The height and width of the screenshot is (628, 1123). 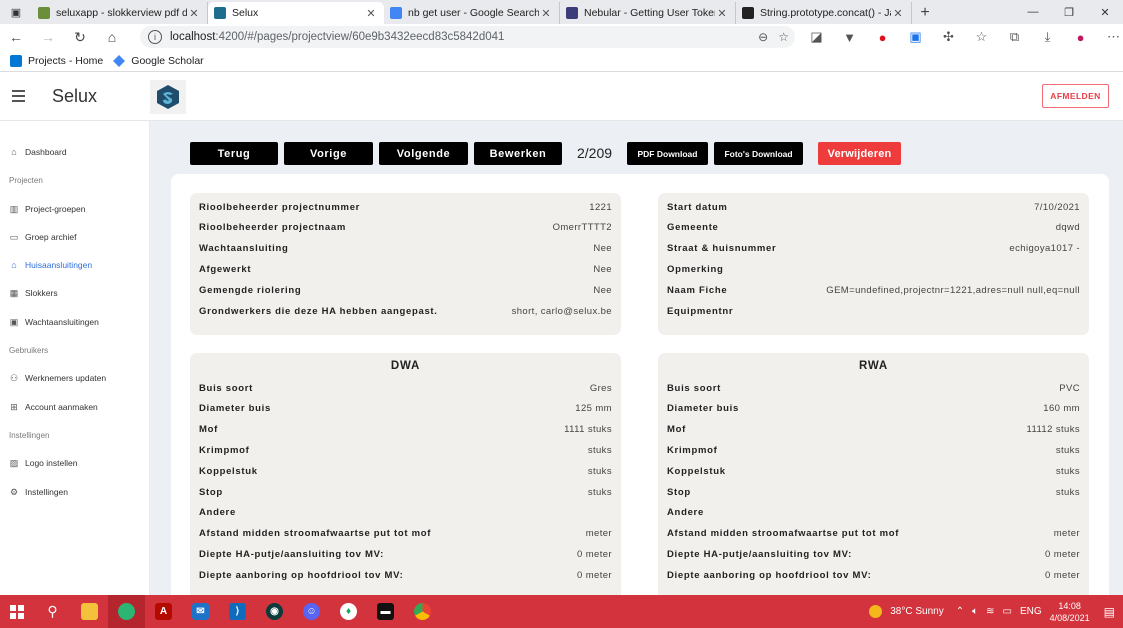 I want to click on browser-tab: nb get user - Google Search ✕, so click(x=472, y=13).